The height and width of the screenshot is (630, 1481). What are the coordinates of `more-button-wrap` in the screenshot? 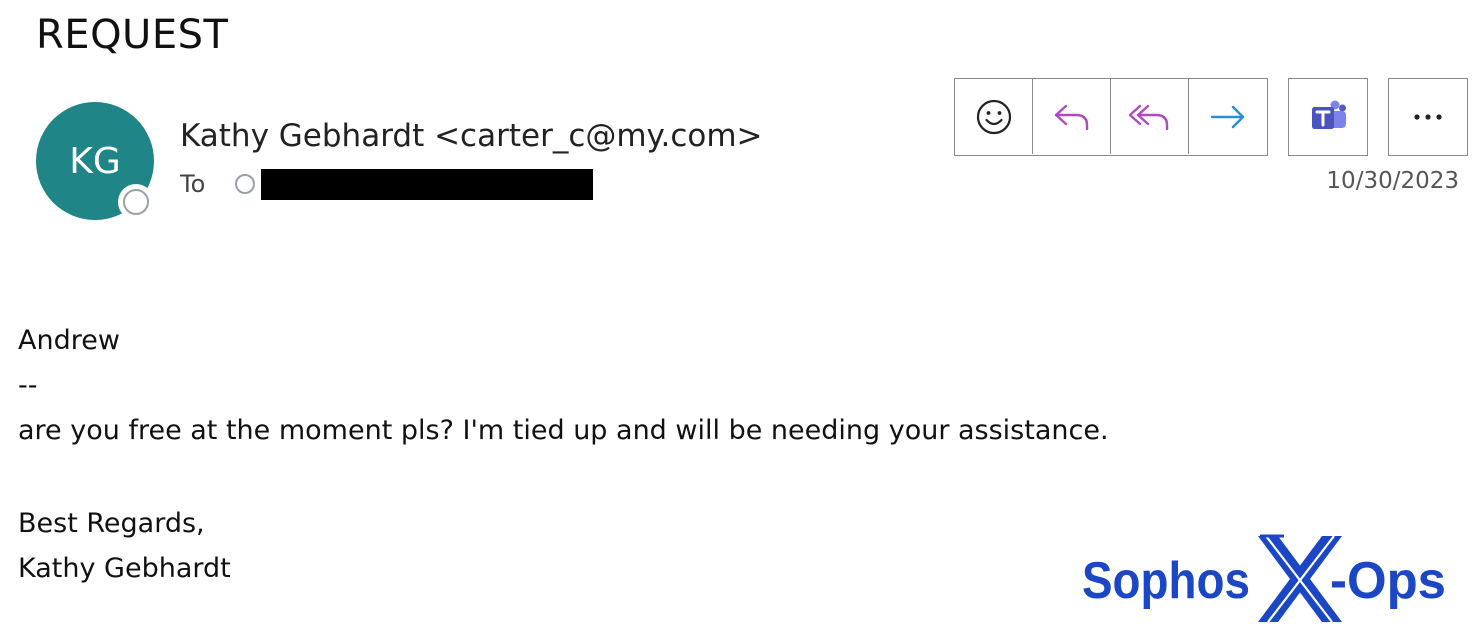 It's located at (1428, 117).